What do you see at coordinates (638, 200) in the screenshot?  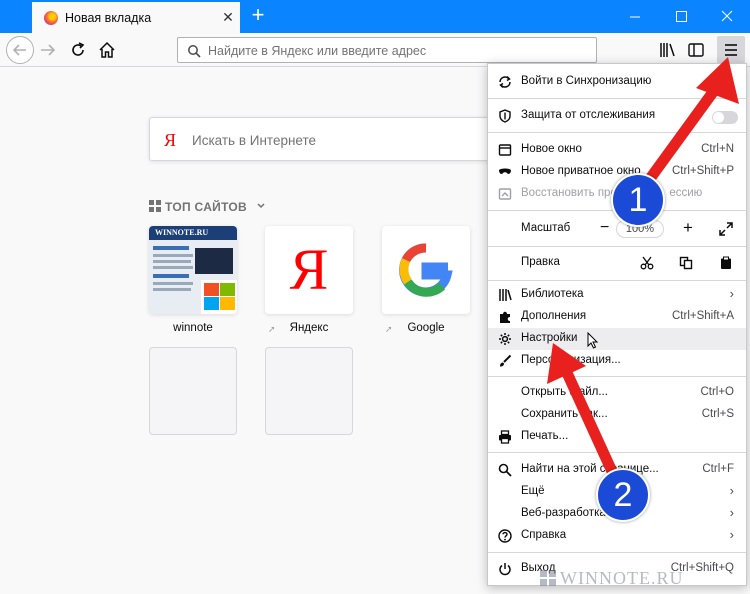 I see `step-badge-1: 1` at bounding box center [638, 200].